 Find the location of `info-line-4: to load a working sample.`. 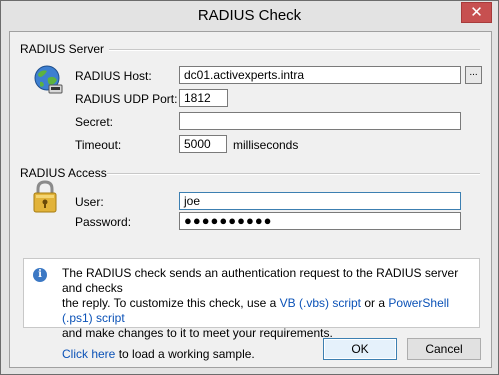

info-line-4: to load a working sample. is located at coordinates (185, 354).